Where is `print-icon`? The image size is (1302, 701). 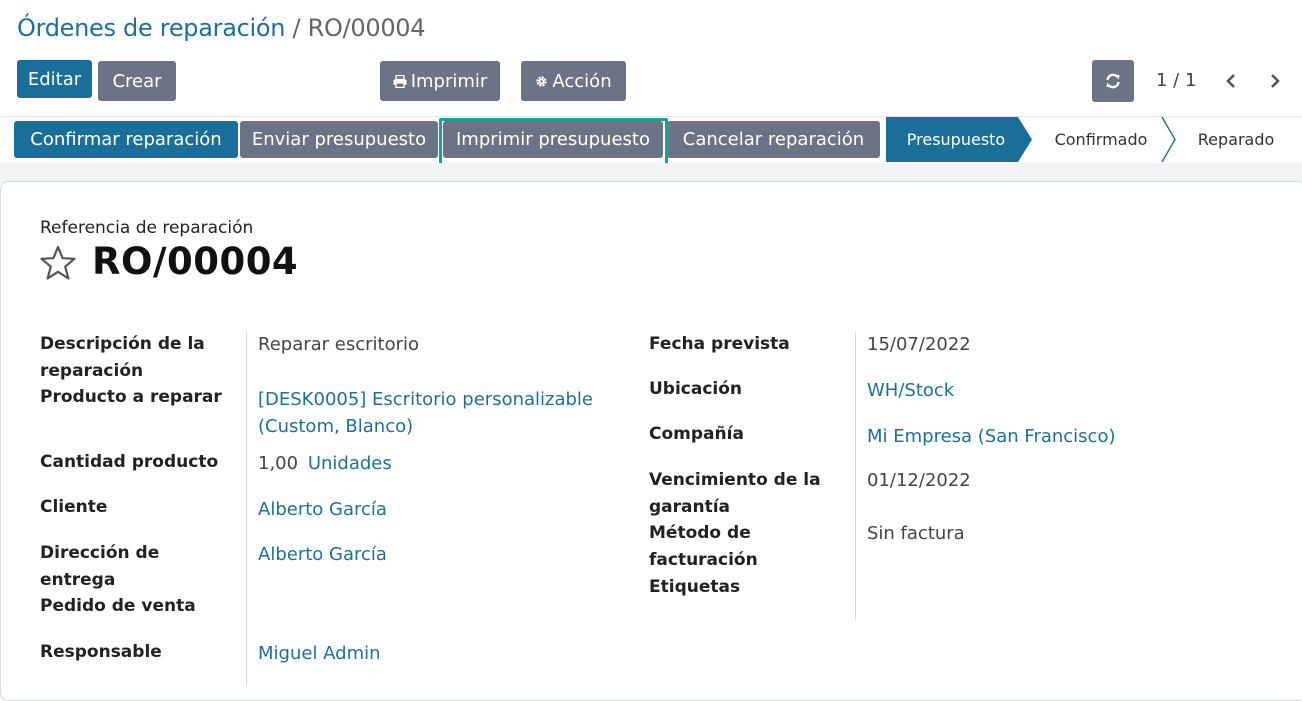
print-icon is located at coordinates (400, 81).